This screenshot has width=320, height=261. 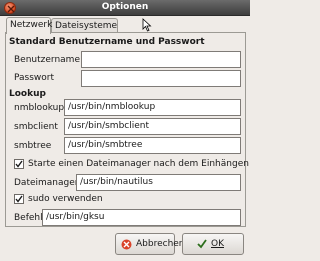 What do you see at coordinates (152, 126) in the screenshot?
I see `smbclient-field: /usr/bin/smbclient` at bounding box center [152, 126].